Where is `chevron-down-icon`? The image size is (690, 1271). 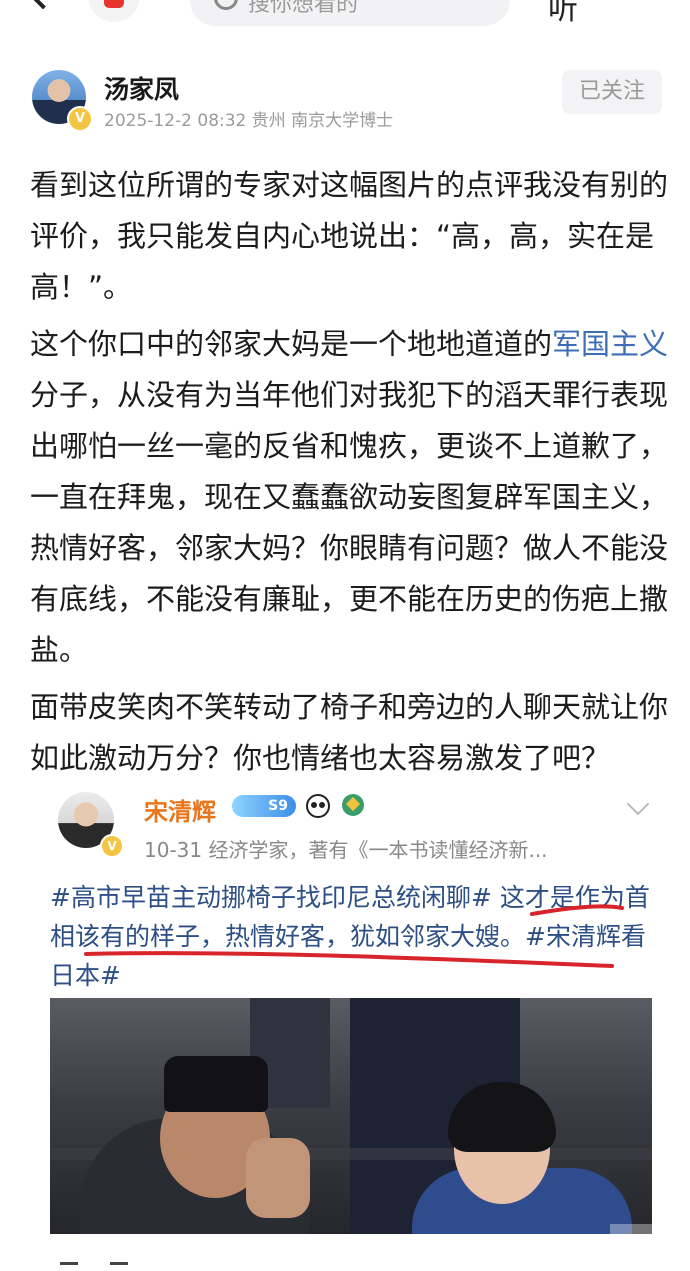 chevron-down-icon is located at coordinates (638, 804).